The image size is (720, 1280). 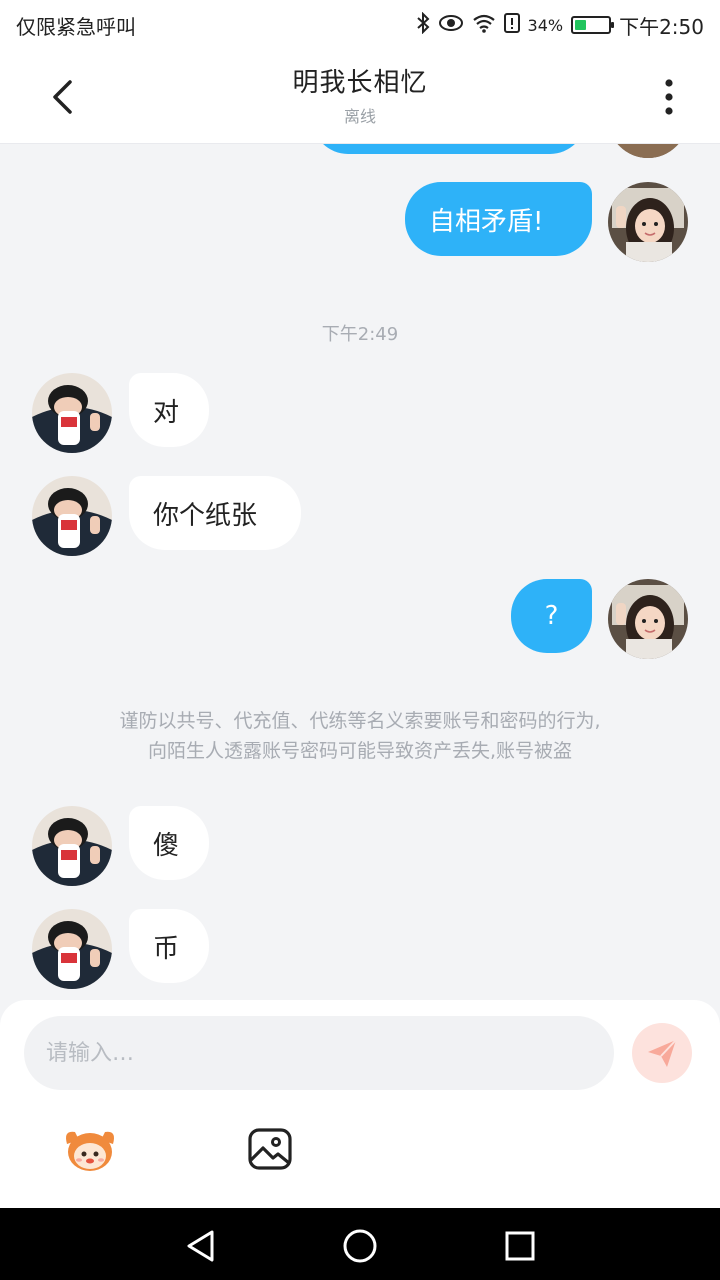 I want to click on message-bubble-incoming: 傻, so click(x=169, y=843).